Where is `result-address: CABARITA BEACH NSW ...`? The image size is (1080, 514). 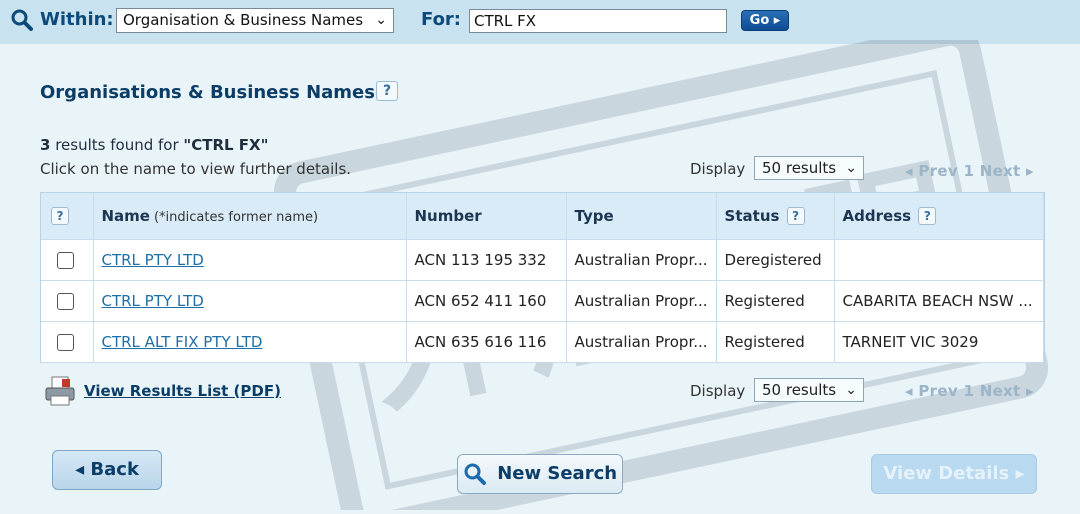
result-address: CABARITA BEACH NSW ... is located at coordinates (939, 301).